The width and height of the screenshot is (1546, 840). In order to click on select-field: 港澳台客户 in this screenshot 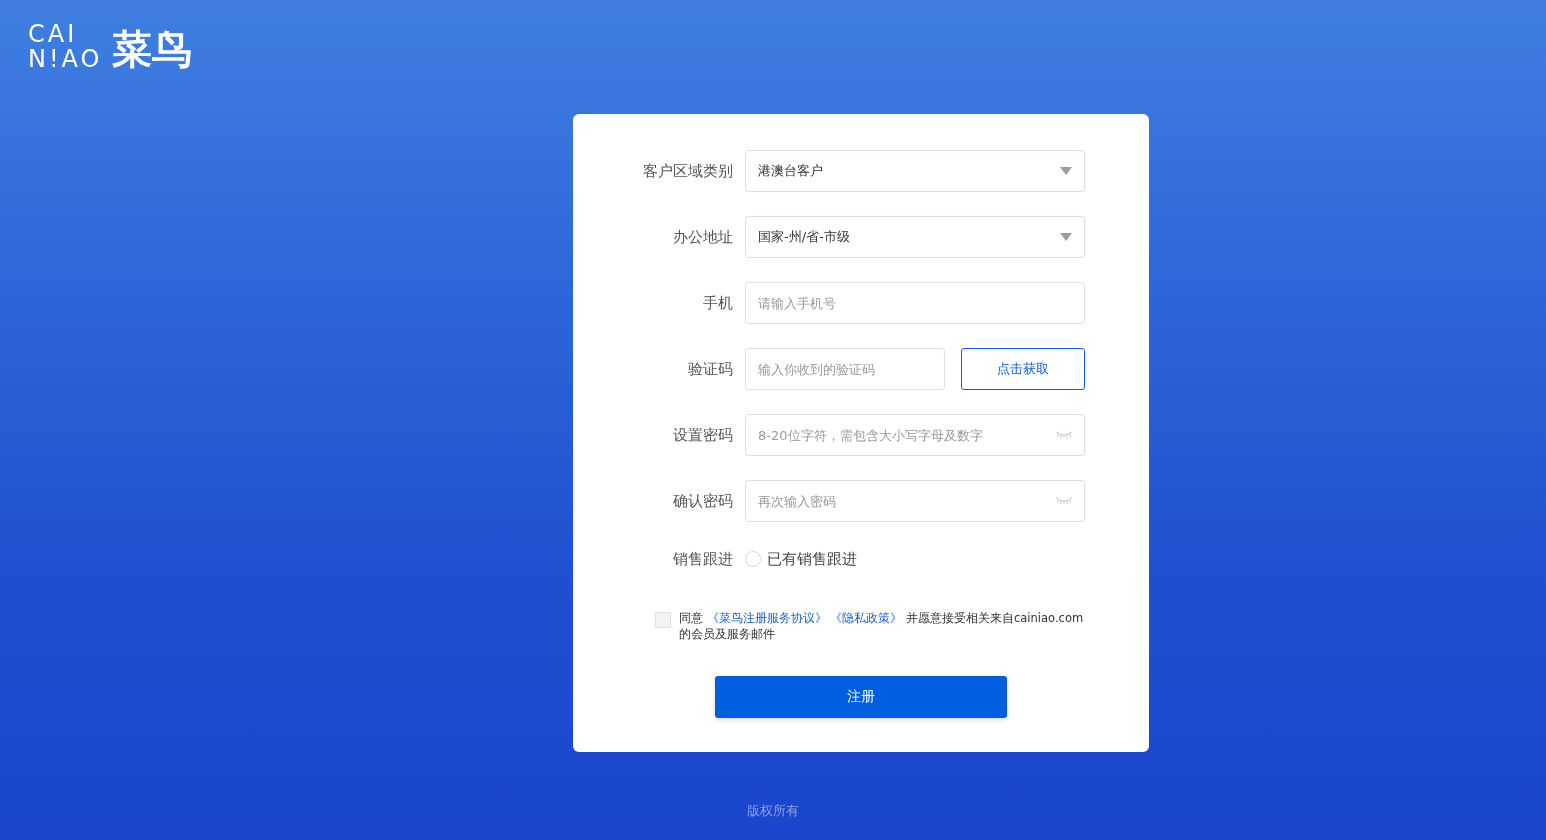, I will do `click(915, 171)`.